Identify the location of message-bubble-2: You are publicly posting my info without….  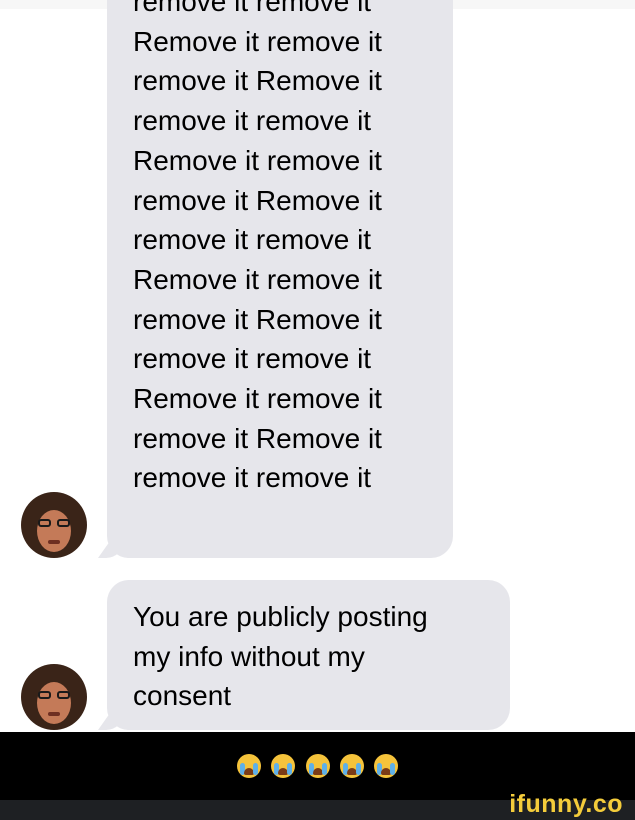
(308, 655).